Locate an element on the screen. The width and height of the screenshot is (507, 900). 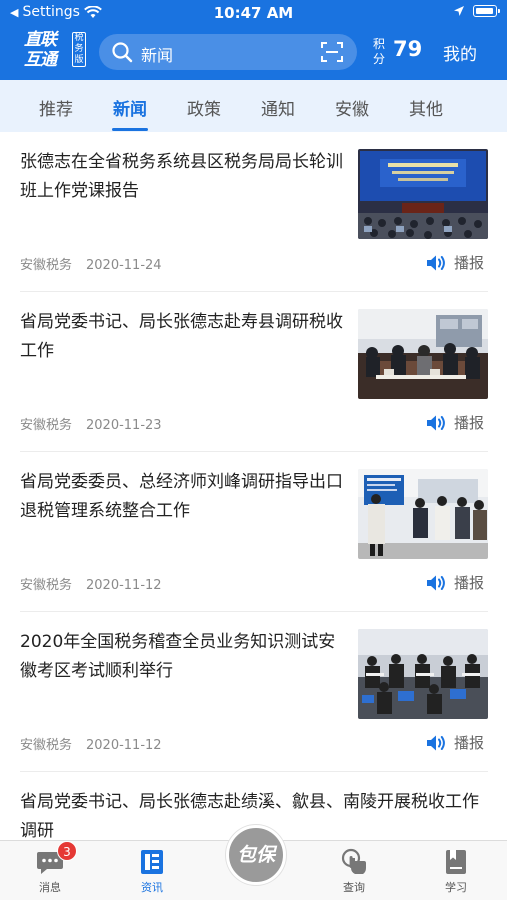
bottom-nav: 3 消息 资讯 包保 查询 学习 is located at coordinates (253, 862).